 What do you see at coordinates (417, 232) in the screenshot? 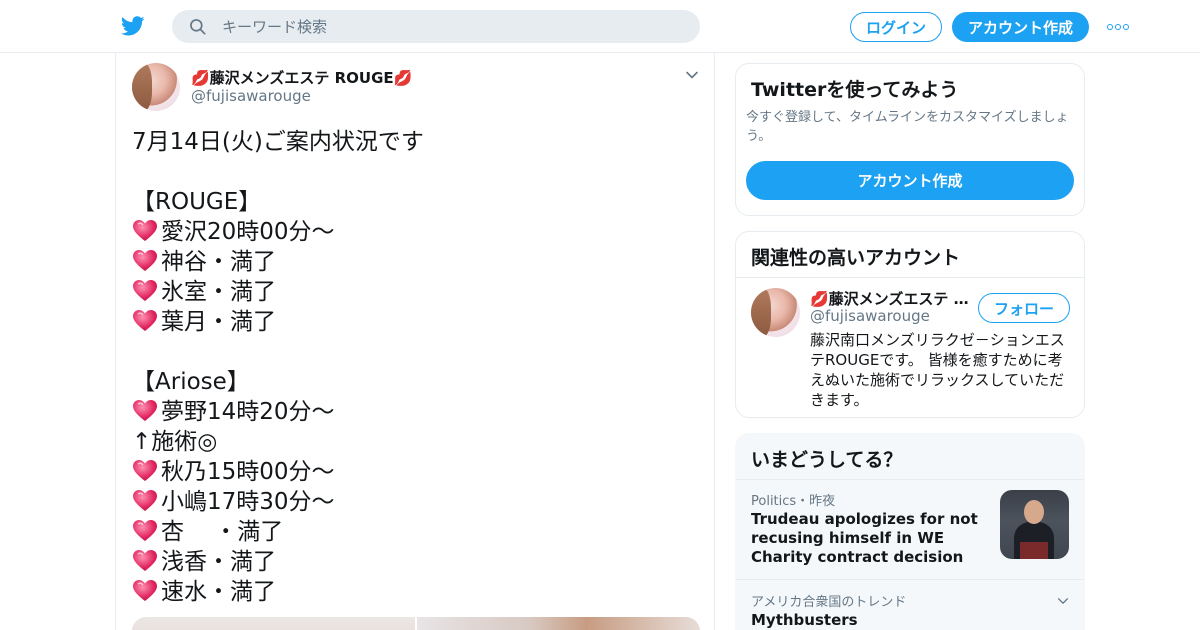
I see `tweet-line: 愛沢20時00分～` at bounding box center [417, 232].